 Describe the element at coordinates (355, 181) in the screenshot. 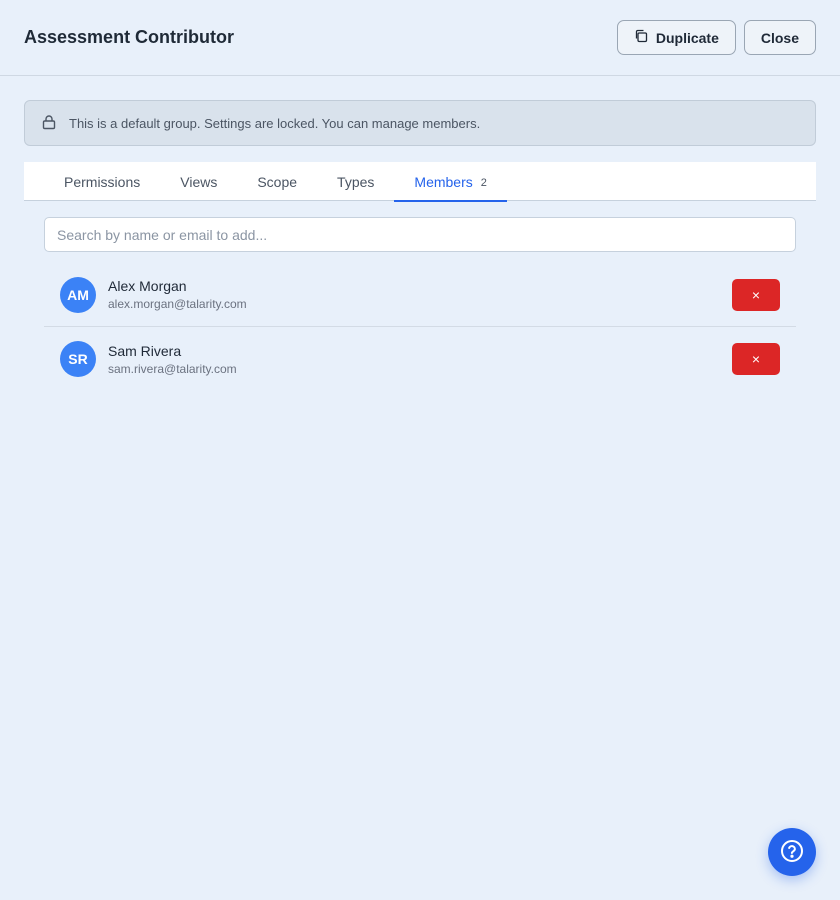

I see `tab-types: Types` at that location.